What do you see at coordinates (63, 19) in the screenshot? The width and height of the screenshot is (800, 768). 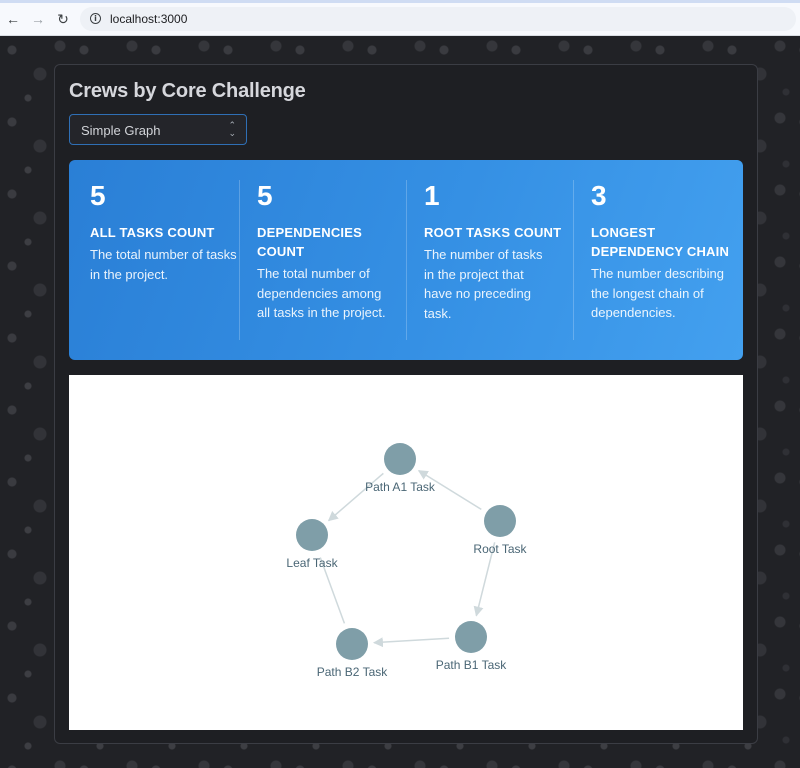 I see `reload-icon: ↻` at bounding box center [63, 19].